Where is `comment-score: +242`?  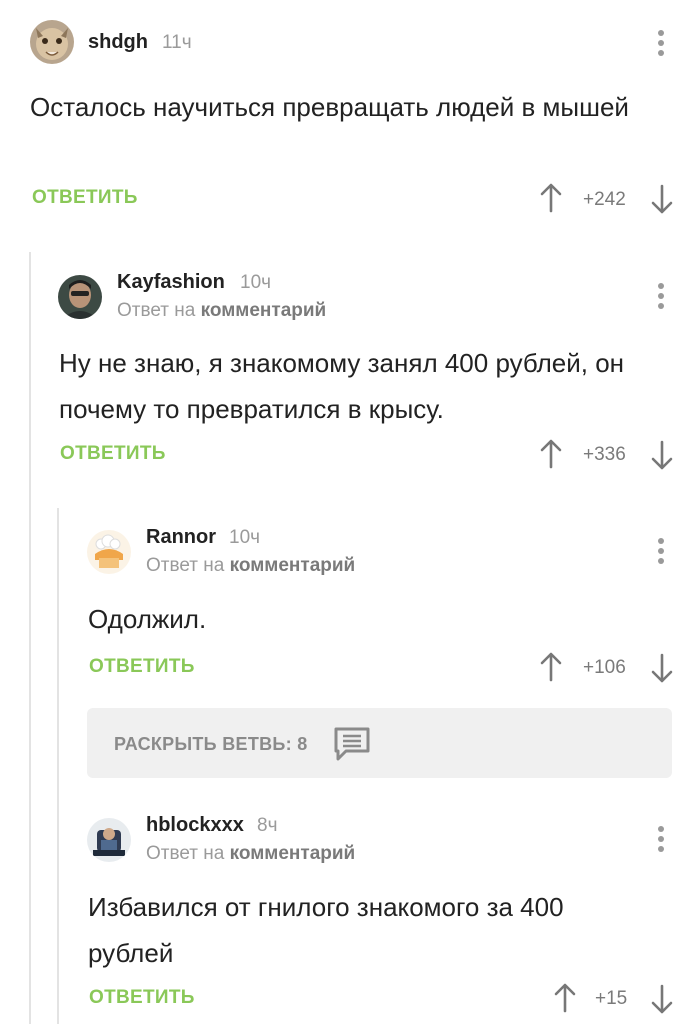
comment-score: +242 is located at coordinates (604, 199).